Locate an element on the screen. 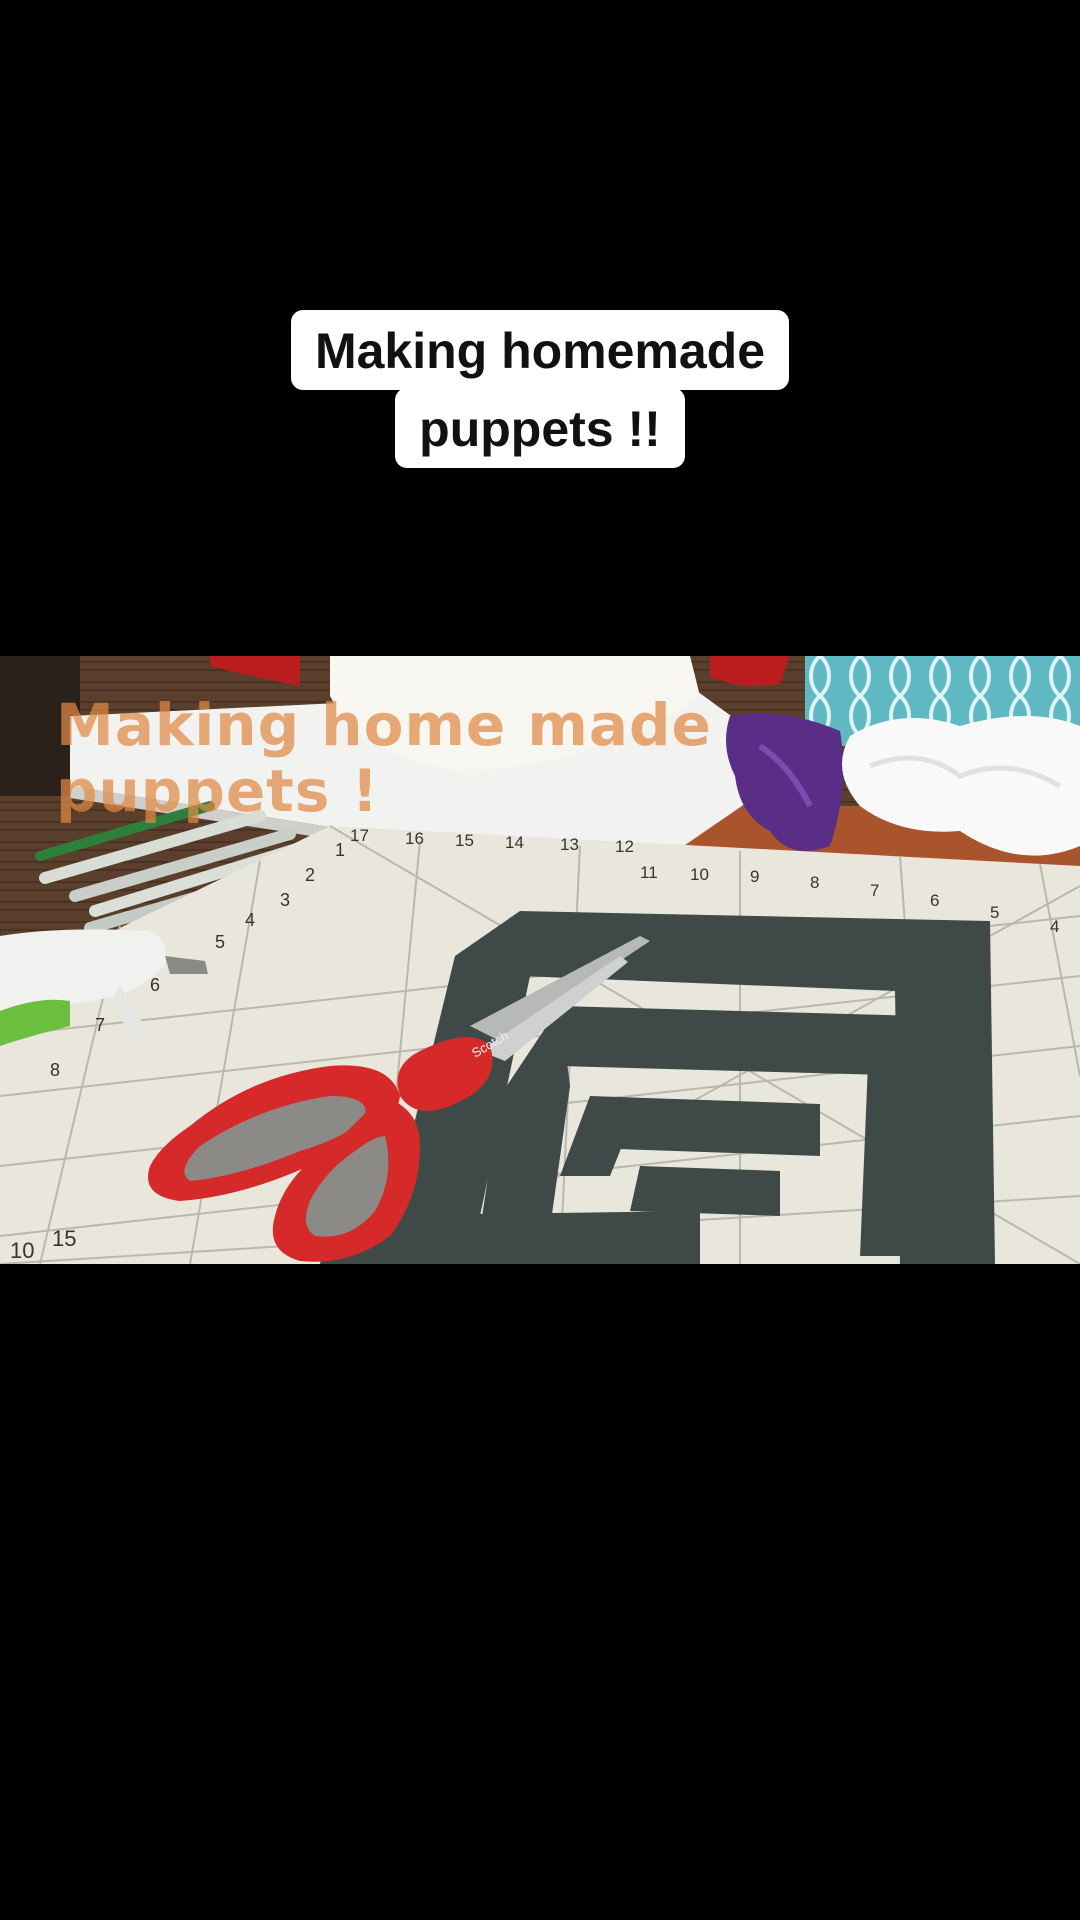 This screenshot has height=1920, width=1080. ruler-bottom-number: 15 is located at coordinates (64, 1238).